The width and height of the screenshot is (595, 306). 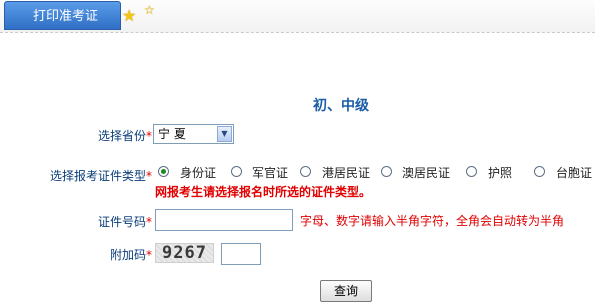 What do you see at coordinates (184, 253) in the screenshot?
I see `captcha-image: 9267` at bounding box center [184, 253].